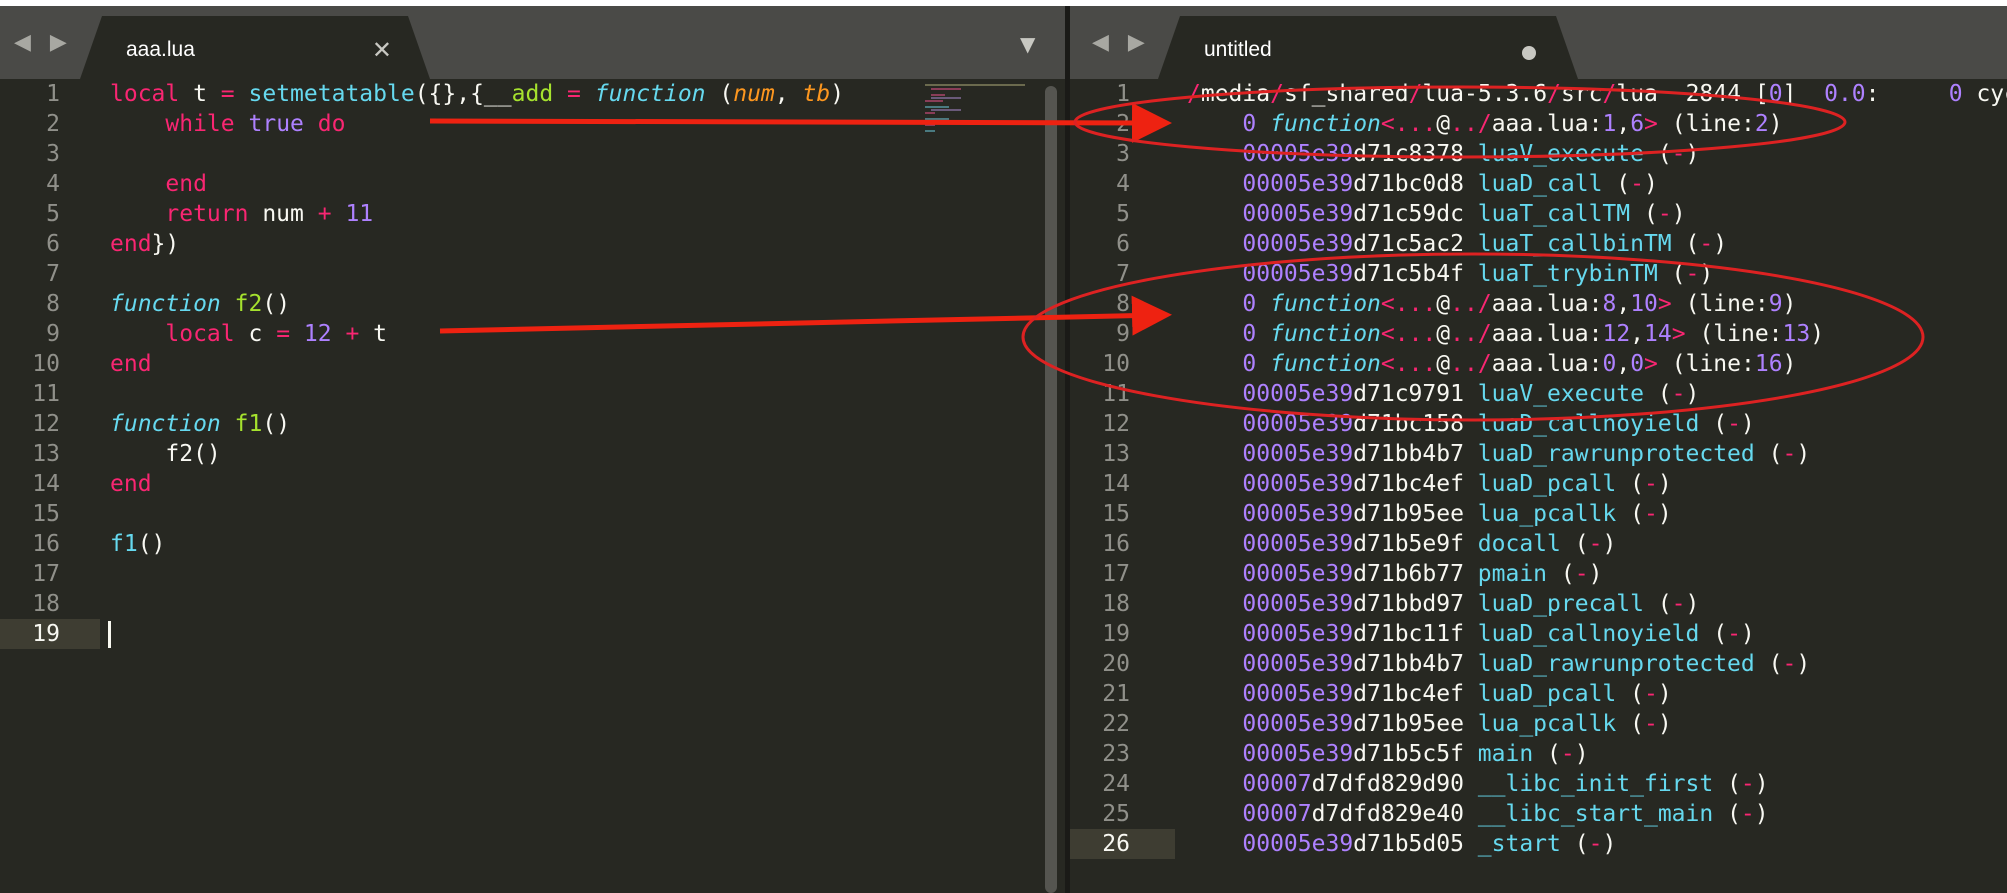 The width and height of the screenshot is (2007, 893). What do you see at coordinates (382, 50) in the screenshot?
I see `close-icon: ✕` at bounding box center [382, 50].